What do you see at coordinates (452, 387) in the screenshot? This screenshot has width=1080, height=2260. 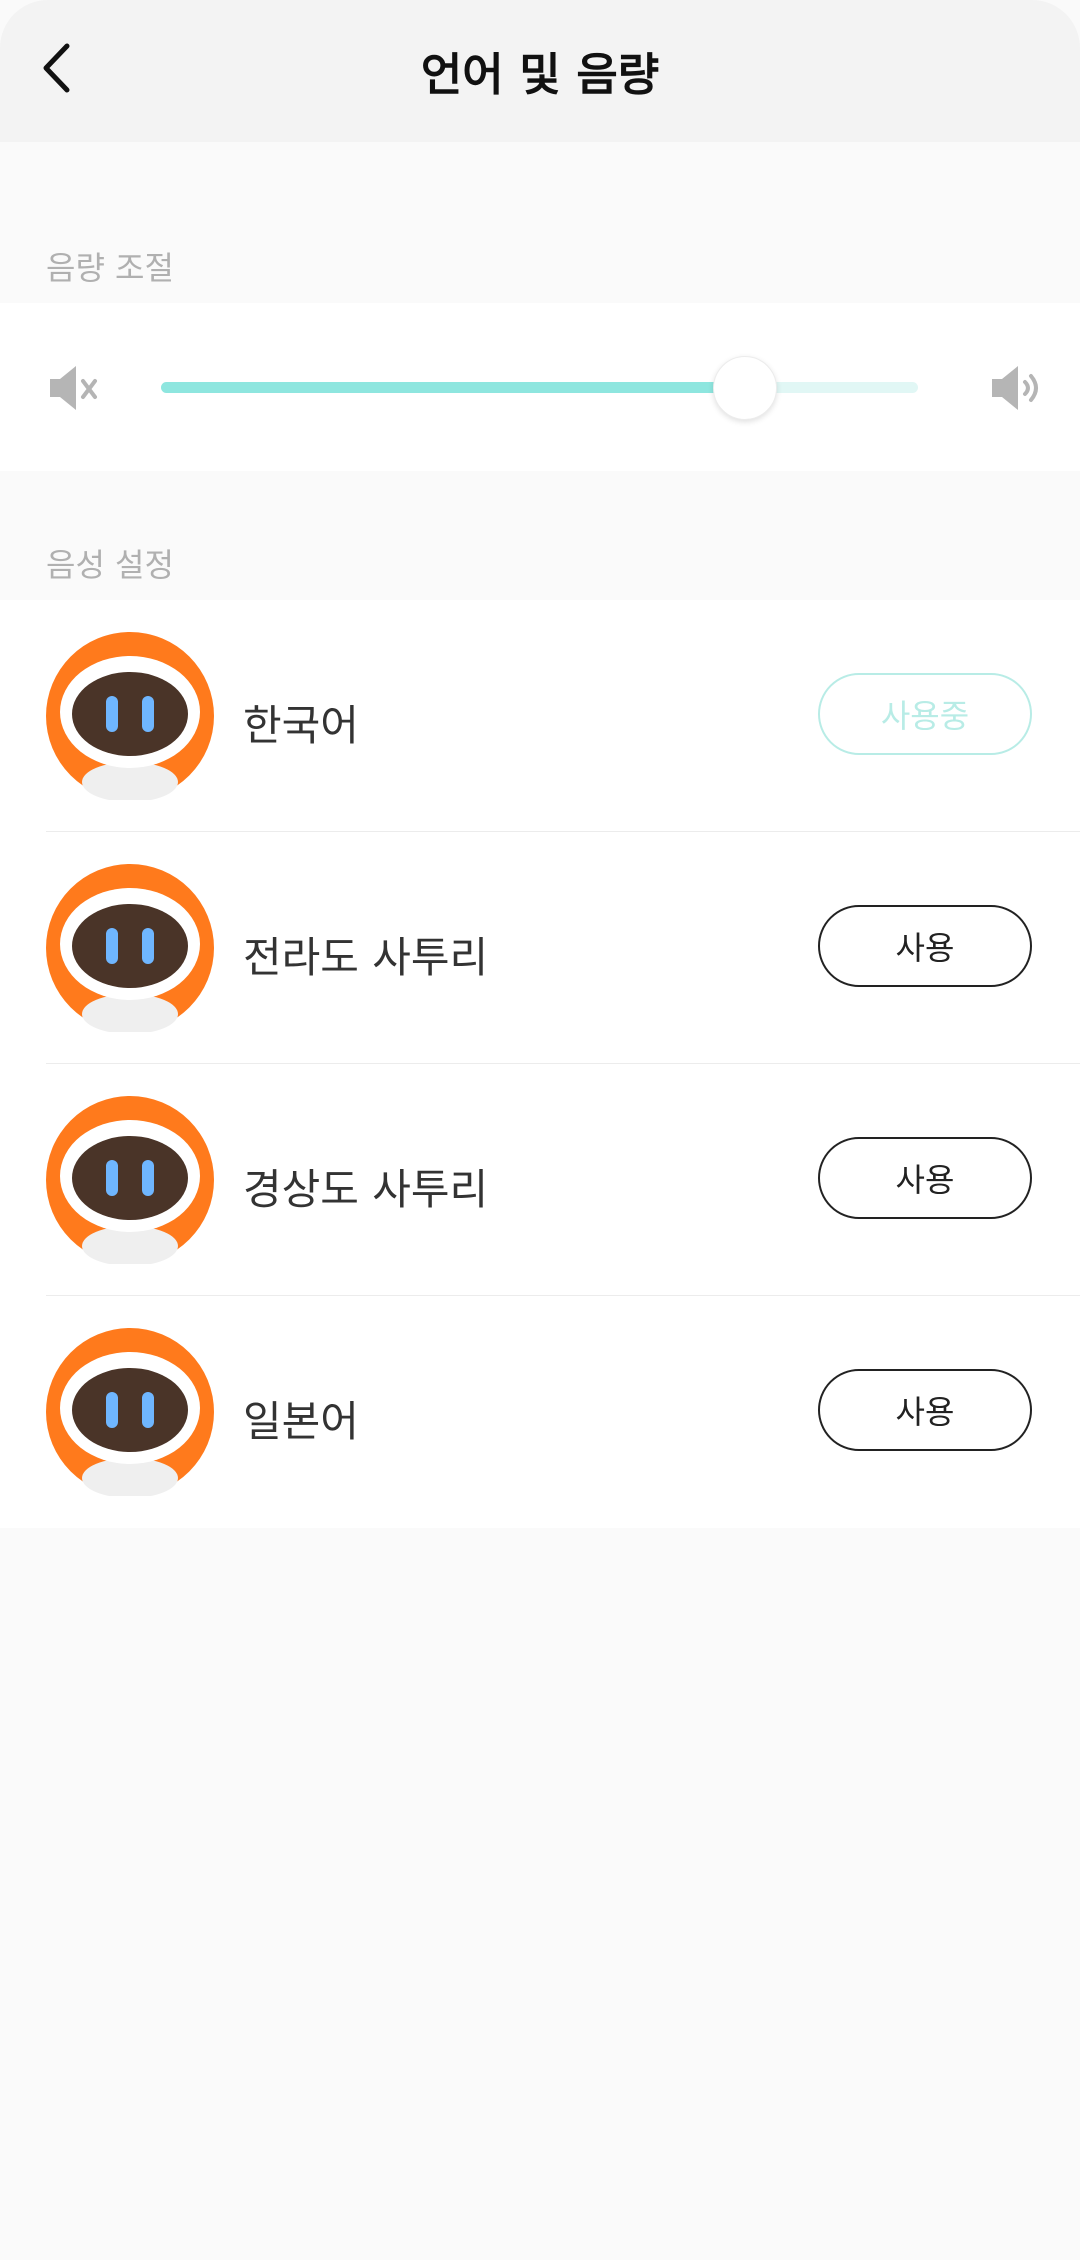 I see `volume-slider-fill` at bounding box center [452, 387].